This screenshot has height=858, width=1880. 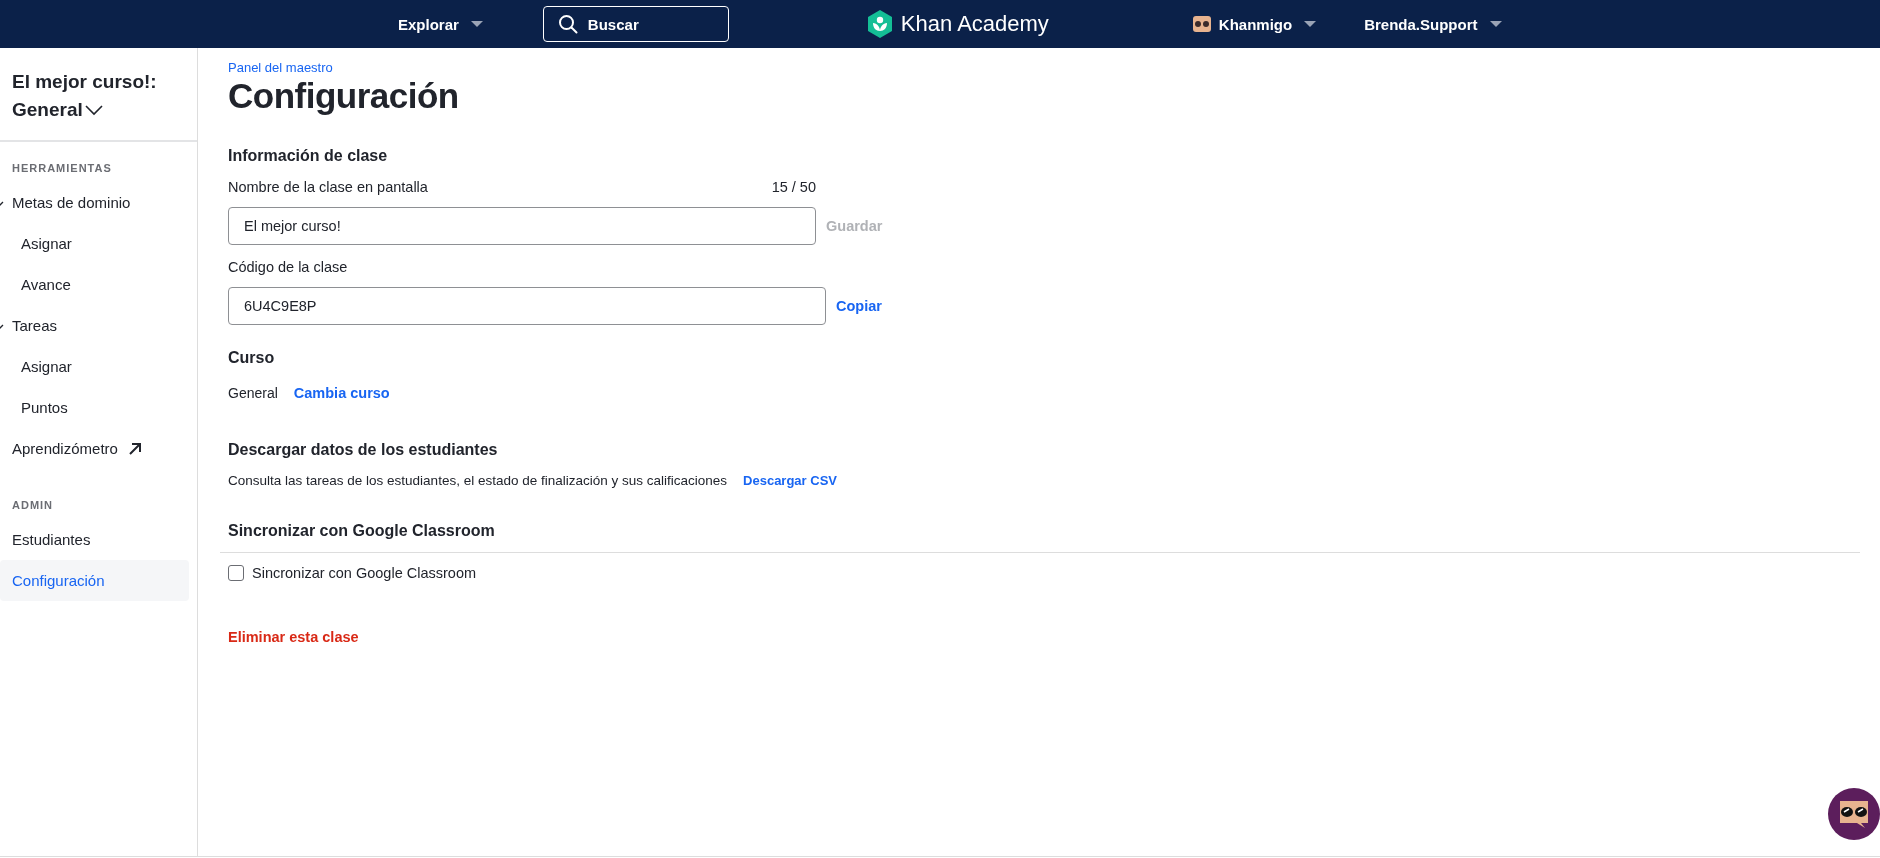 What do you see at coordinates (94, 202) in the screenshot?
I see `sidebar-item: Metas de dominio` at bounding box center [94, 202].